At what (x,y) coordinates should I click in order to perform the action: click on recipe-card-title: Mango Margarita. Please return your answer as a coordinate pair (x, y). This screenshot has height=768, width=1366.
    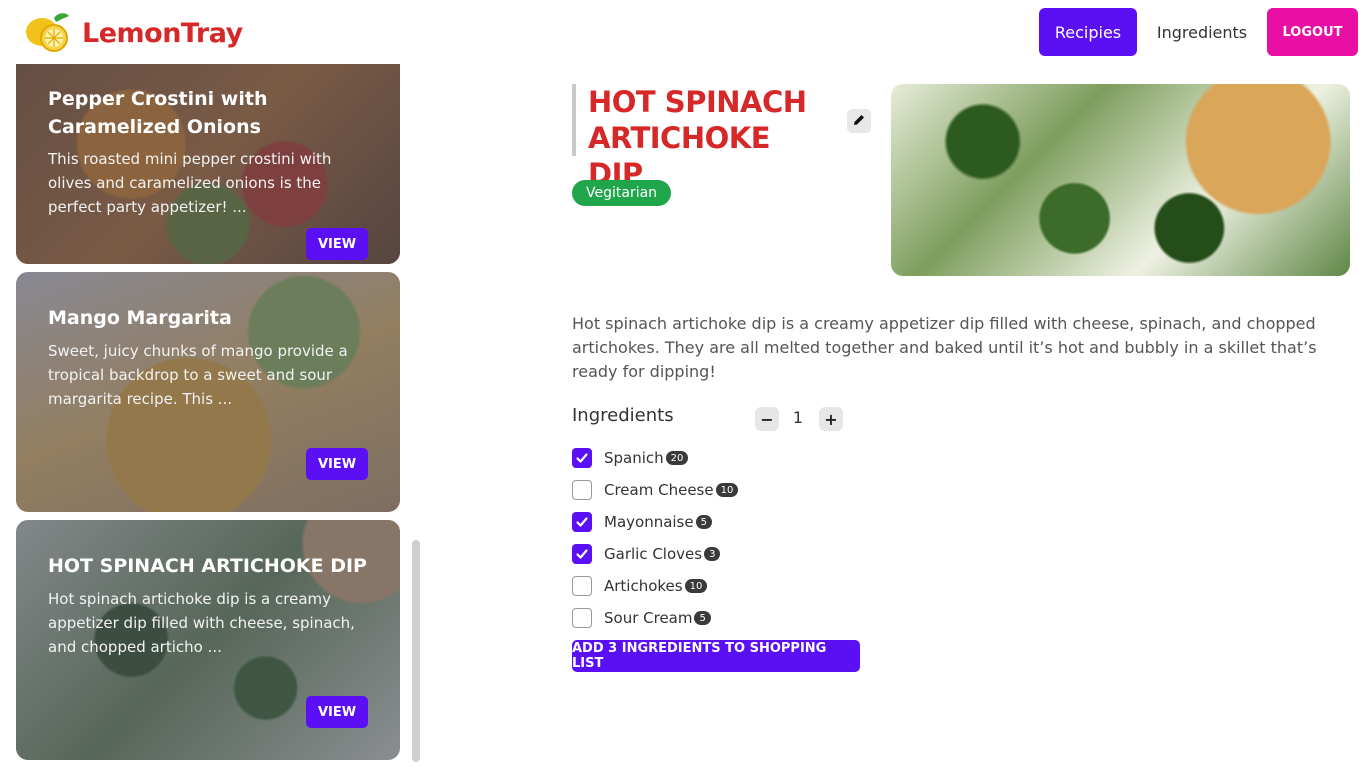
    Looking at the image, I should click on (140, 318).